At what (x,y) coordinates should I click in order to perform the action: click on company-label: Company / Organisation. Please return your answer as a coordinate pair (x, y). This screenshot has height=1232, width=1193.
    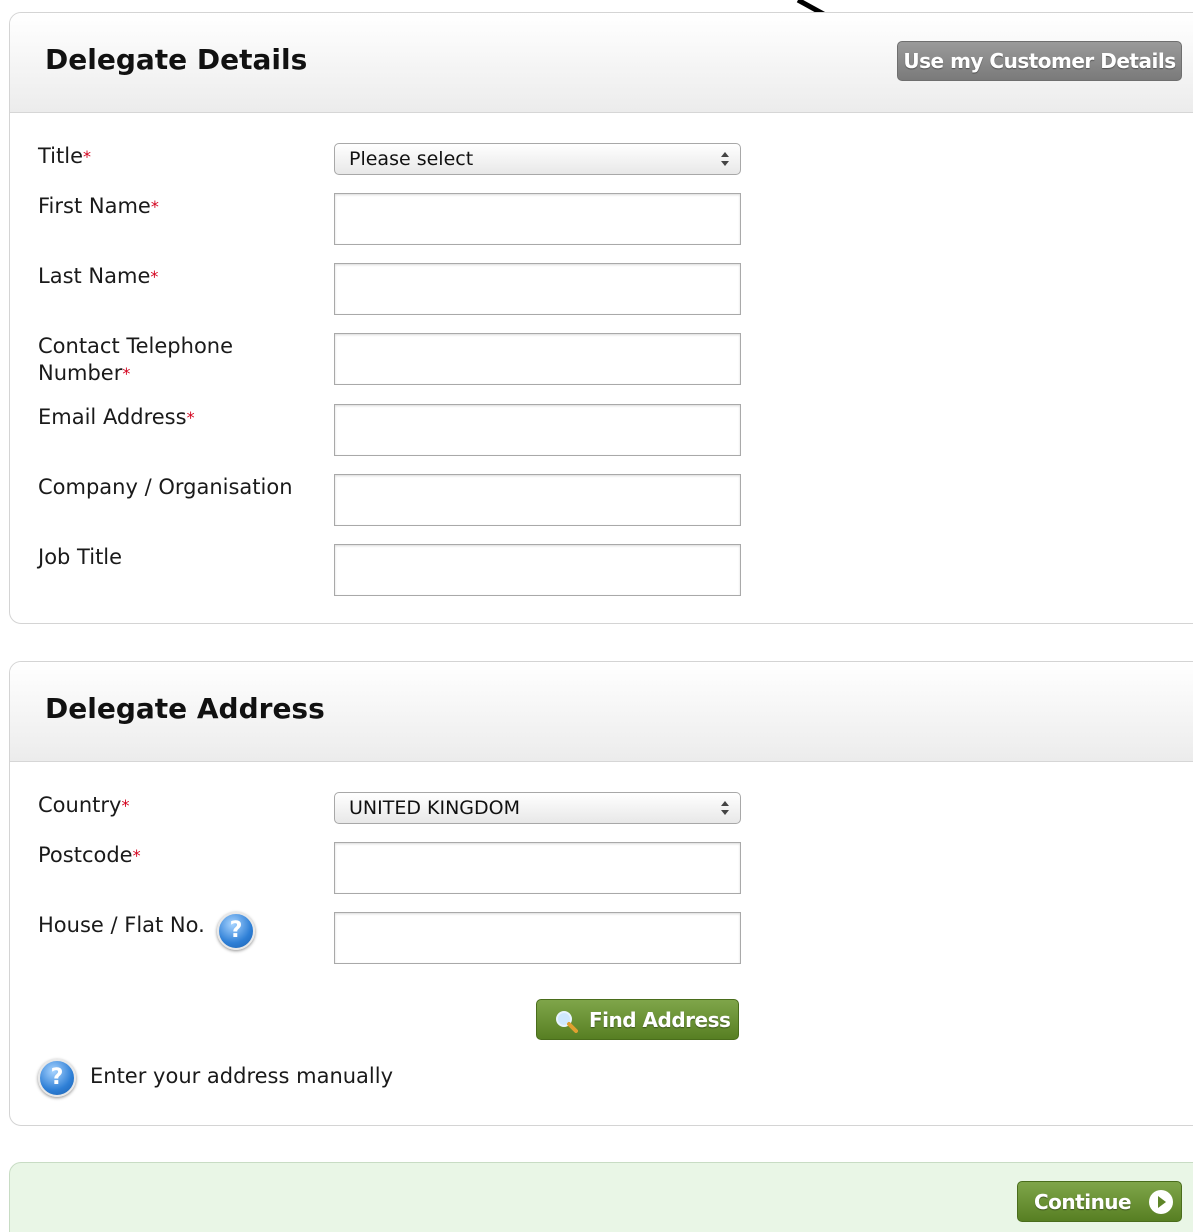
    Looking at the image, I should click on (165, 487).